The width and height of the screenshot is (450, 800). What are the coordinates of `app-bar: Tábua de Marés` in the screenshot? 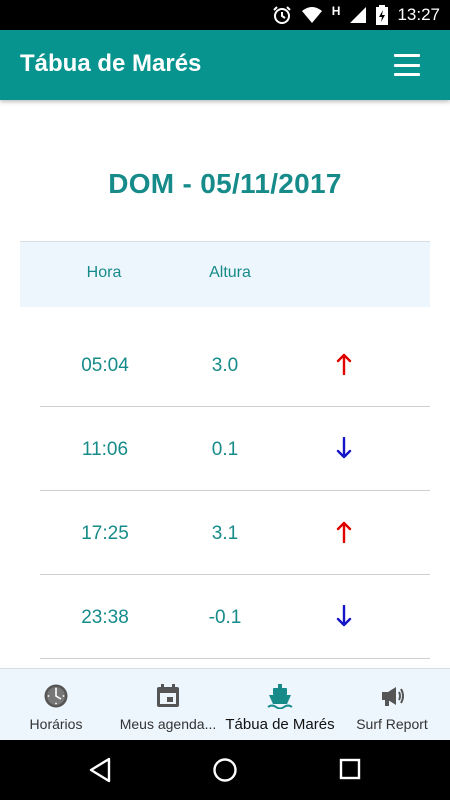 It's located at (225, 65).